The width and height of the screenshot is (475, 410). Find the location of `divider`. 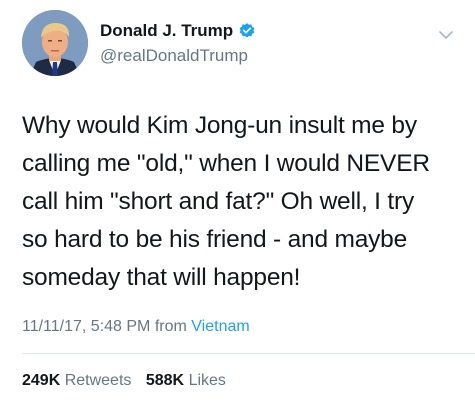

divider is located at coordinates (248, 353).